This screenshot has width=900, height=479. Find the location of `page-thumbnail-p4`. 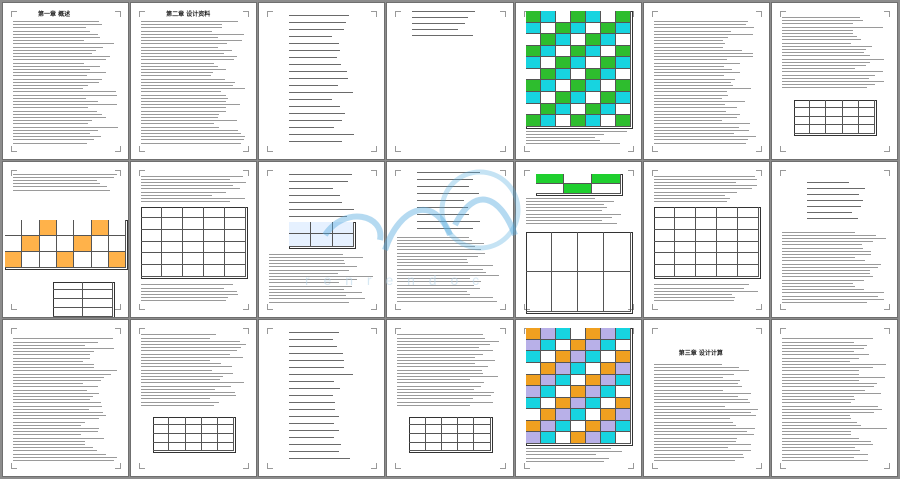

page-thumbnail-p4 is located at coordinates (450, 81).